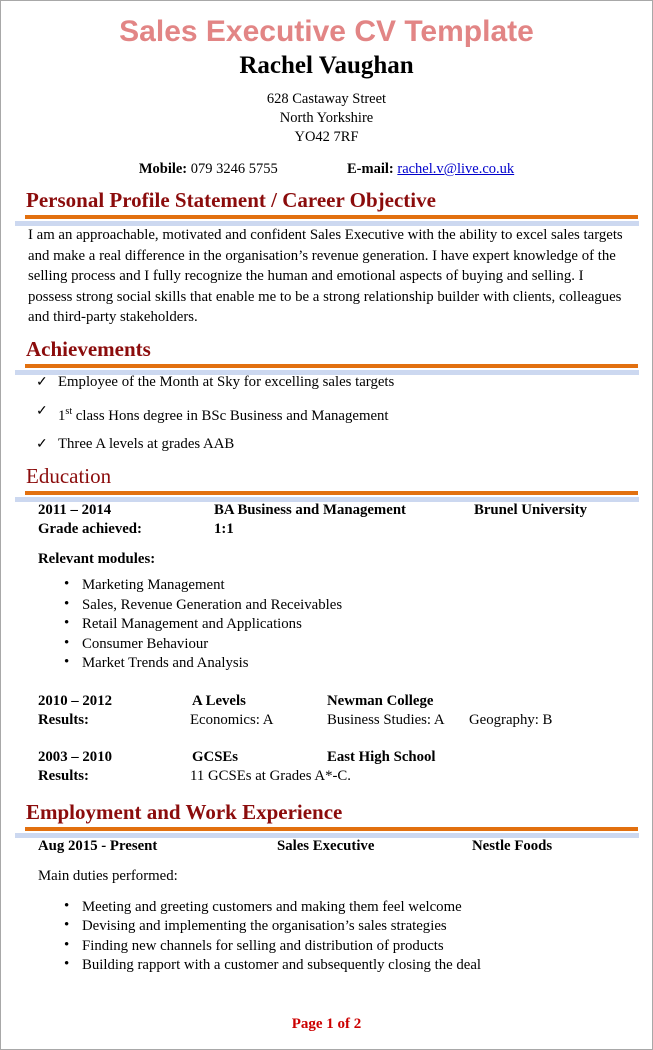  I want to click on list-item: • Retail Management and Applications, so click(326, 625).